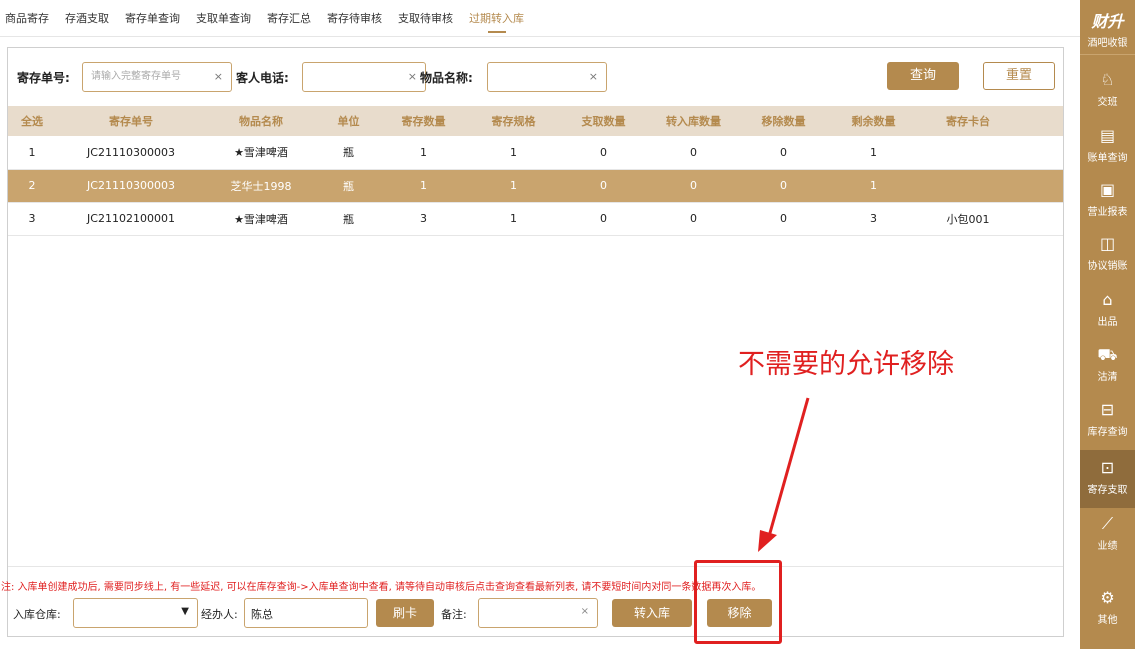 This screenshot has width=1135, height=649. What do you see at coordinates (1107, 546) in the screenshot?
I see `sidebar-item-label: 业绩` at bounding box center [1107, 546].